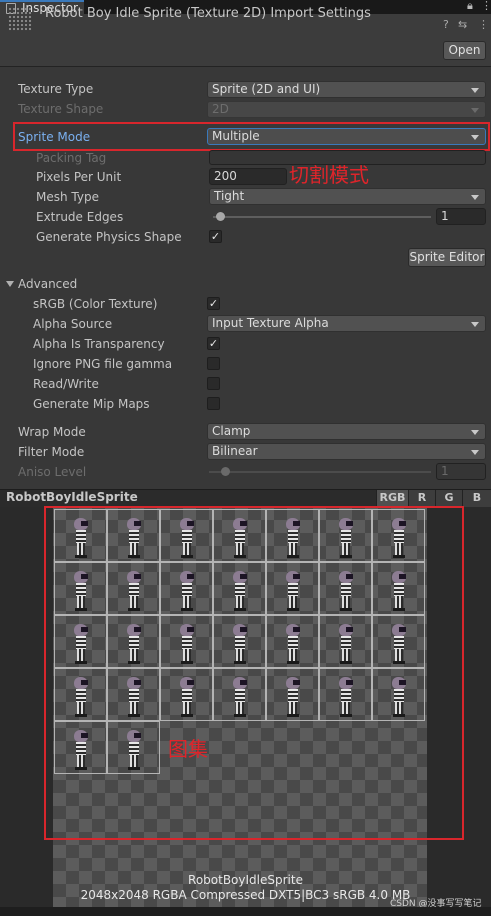  What do you see at coordinates (346, 431) in the screenshot?
I see `wrap-mode-dropdown: Clamp` at bounding box center [346, 431].